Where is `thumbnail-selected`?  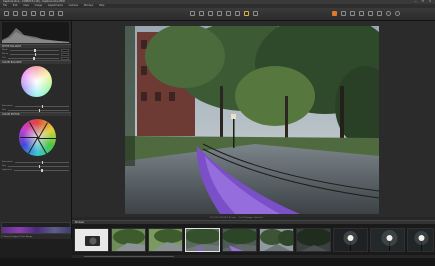
thumbnail-selected is located at coordinates (202, 240).